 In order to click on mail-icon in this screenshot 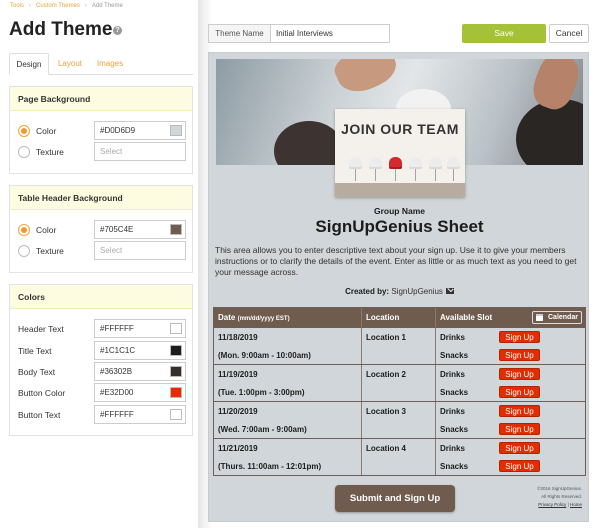, I will do `click(449, 291)`.